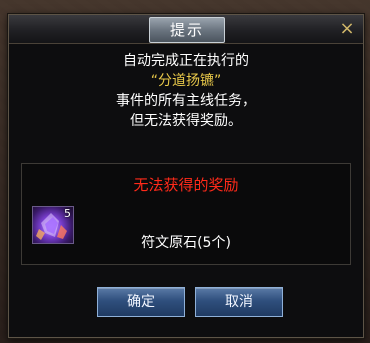 The image size is (370, 343). What do you see at coordinates (347, 29) in the screenshot?
I see `close-icon: ×` at bounding box center [347, 29].